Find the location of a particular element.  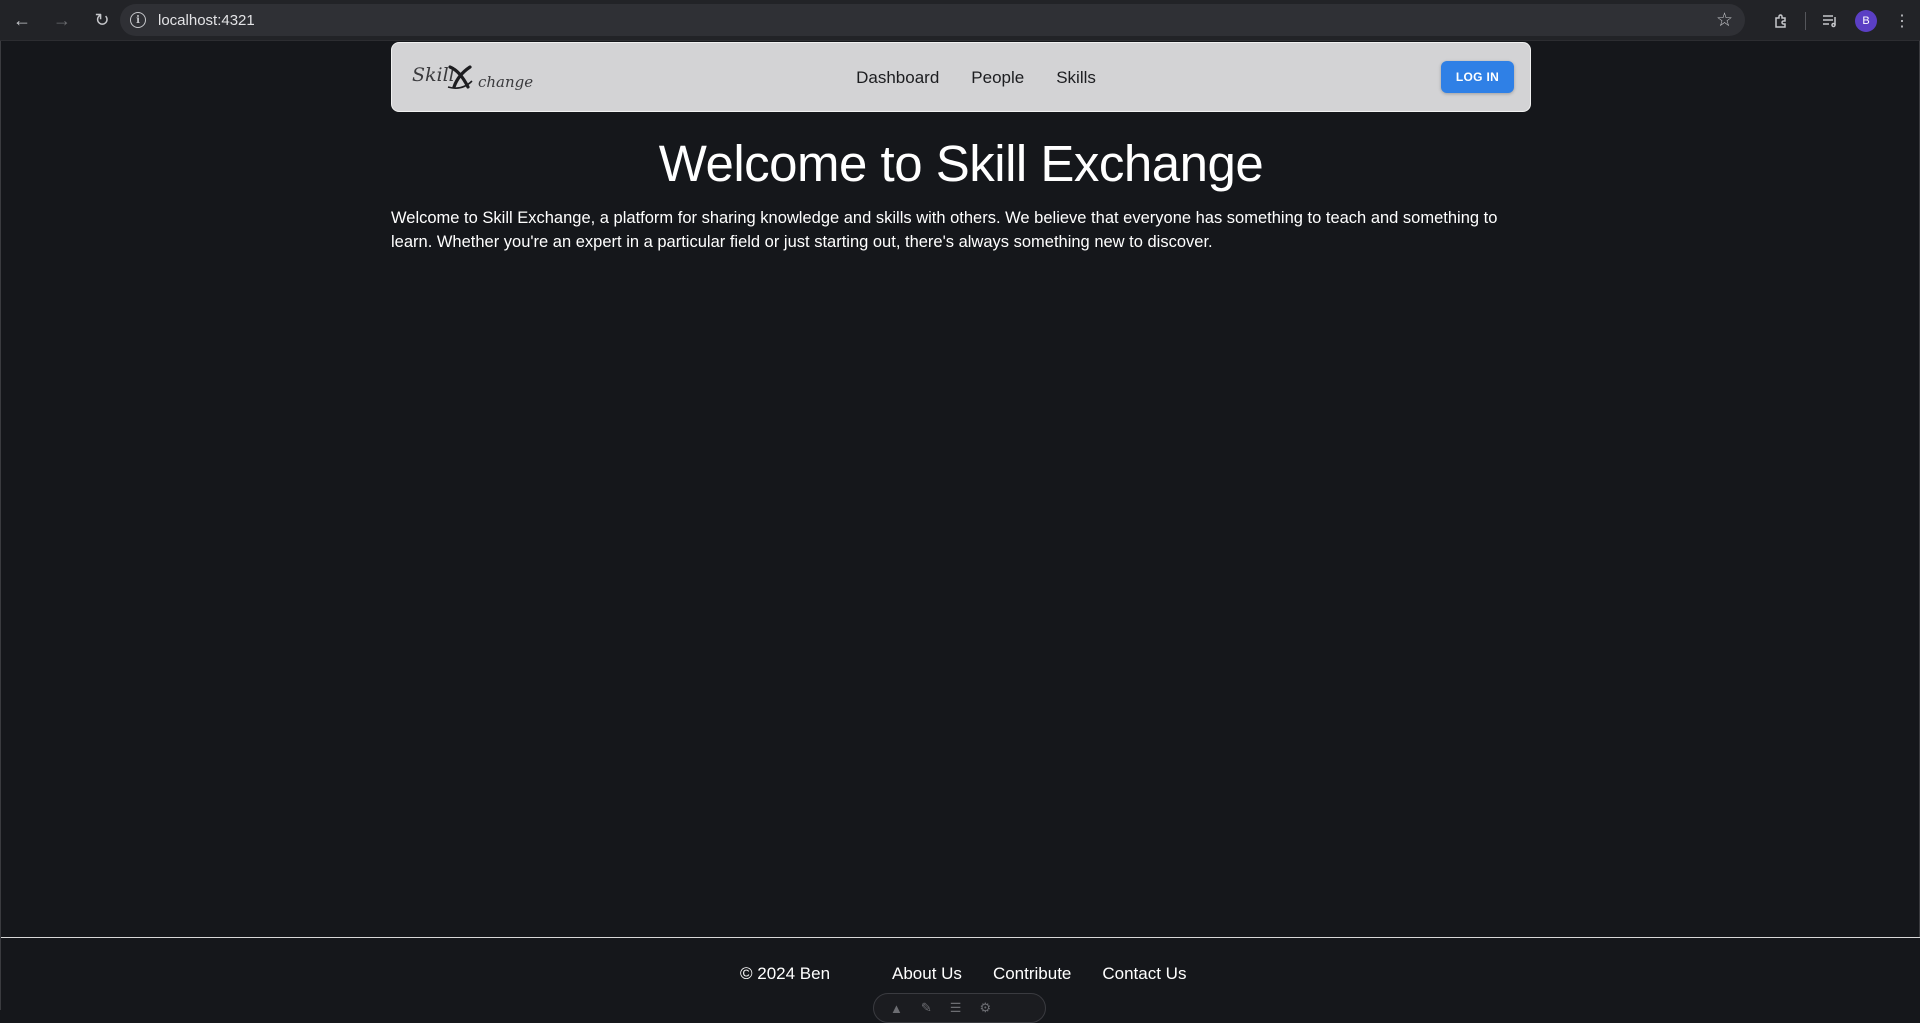

star-icon: ☆ is located at coordinates (1724, 20).